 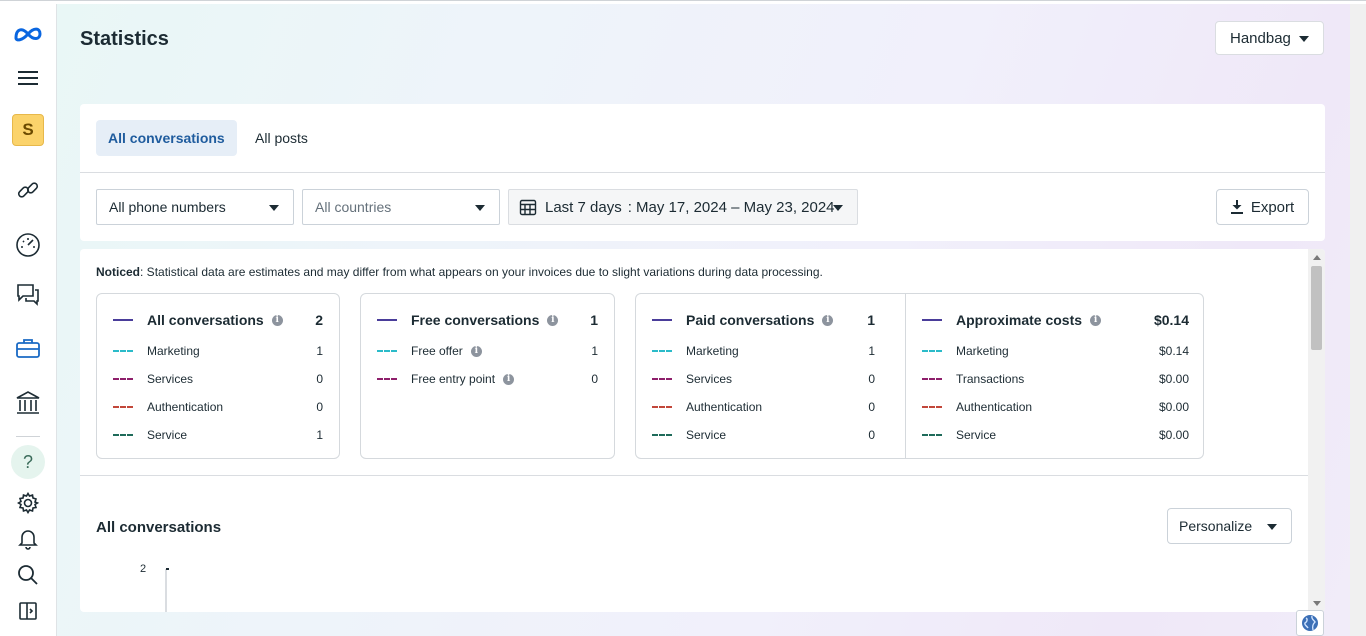 I want to click on summary-total: $0.14, so click(x=1171, y=320).